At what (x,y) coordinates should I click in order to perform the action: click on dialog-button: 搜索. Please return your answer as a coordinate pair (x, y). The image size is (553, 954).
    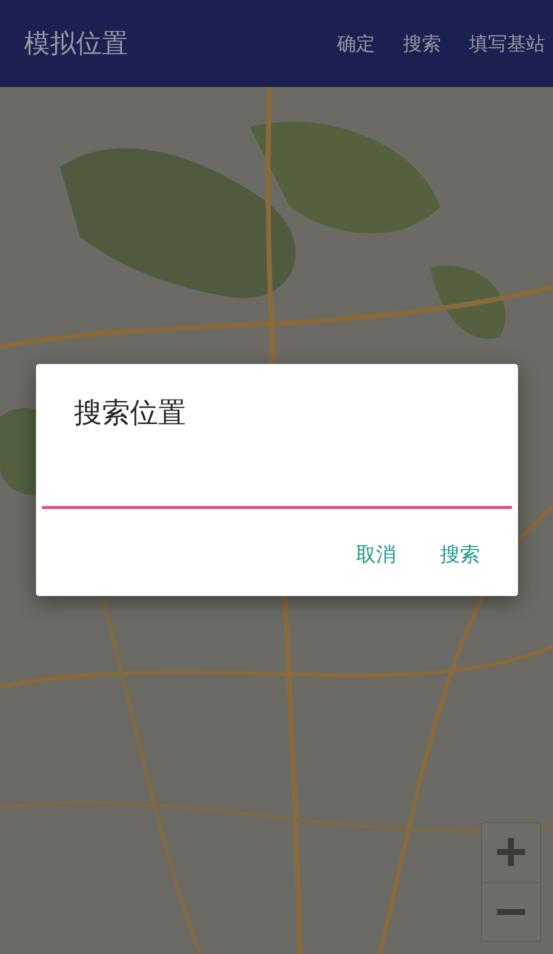
    Looking at the image, I should click on (460, 554).